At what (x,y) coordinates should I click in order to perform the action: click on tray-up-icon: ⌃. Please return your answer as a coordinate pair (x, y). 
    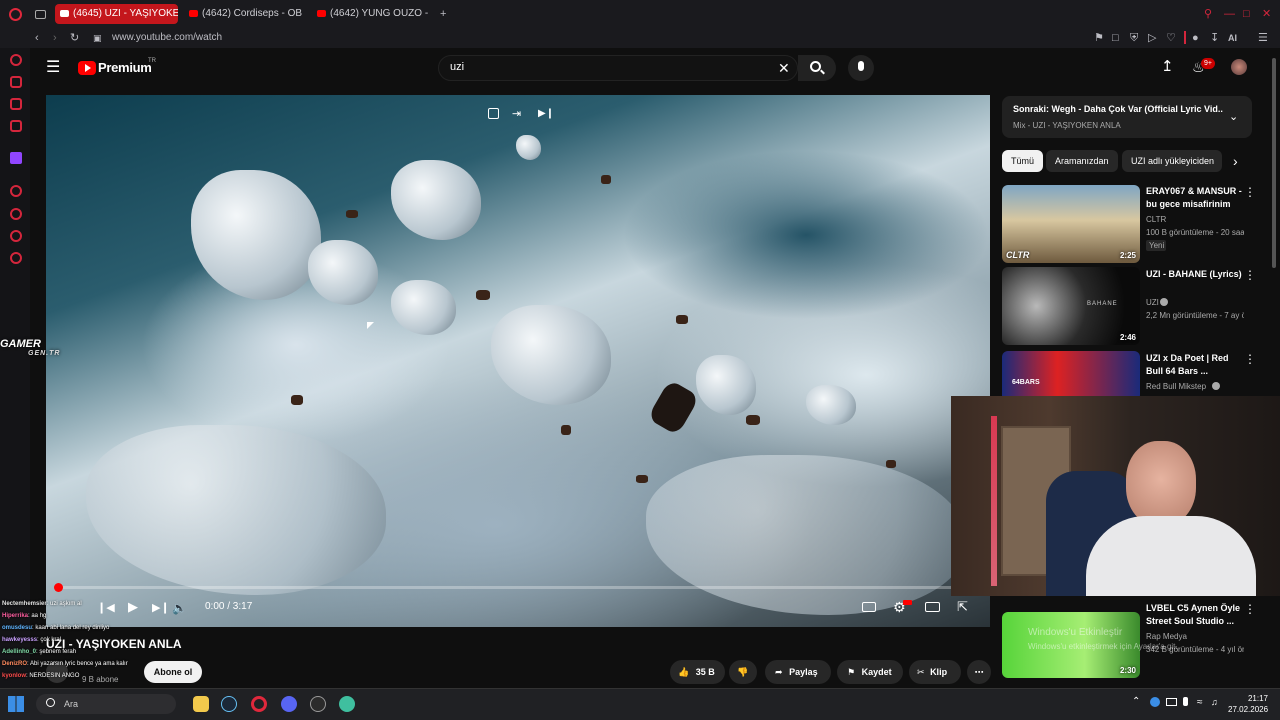
    Looking at the image, I should click on (1136, 701).